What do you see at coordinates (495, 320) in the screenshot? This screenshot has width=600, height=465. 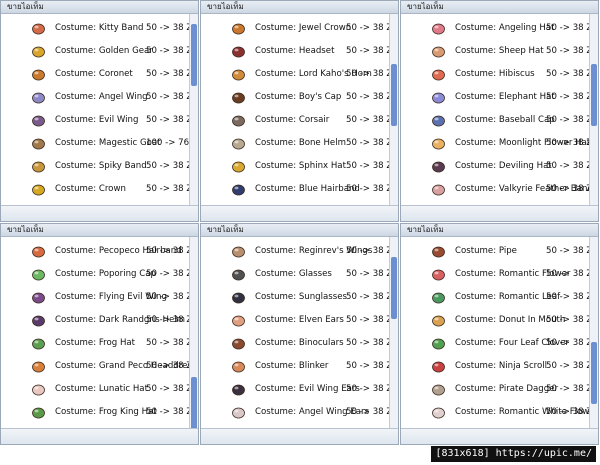 I see `list-item: Costume: Donut In Mouth 50 -> 38 Z` at bounding box center [495, 320].